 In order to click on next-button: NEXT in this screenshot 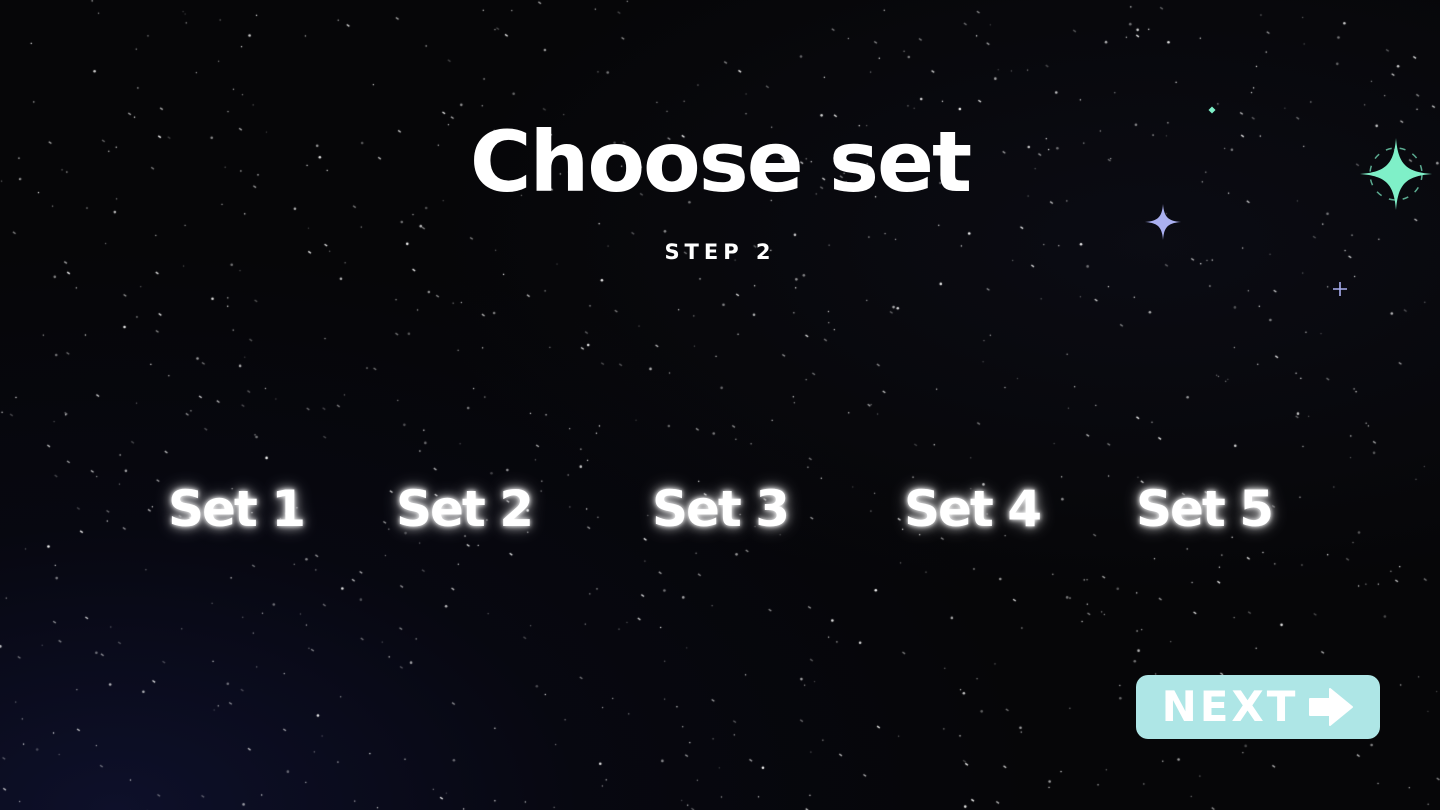, I will do `click(1258, 707)`.